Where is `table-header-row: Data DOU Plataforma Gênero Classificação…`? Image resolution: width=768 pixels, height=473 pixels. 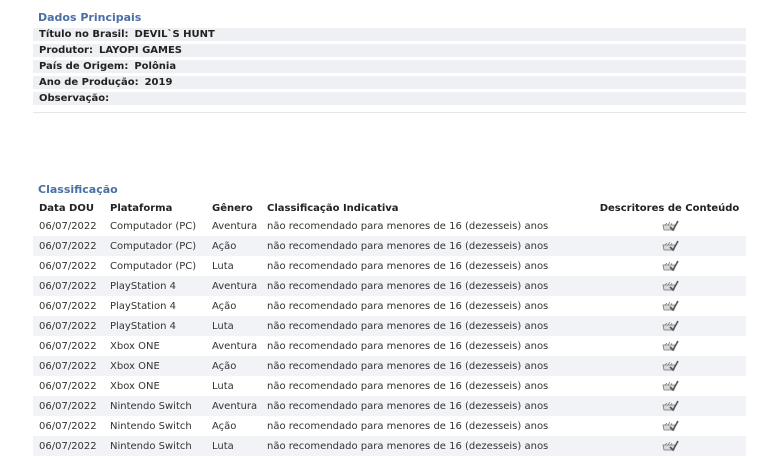 table-header-row: Data DOU Plataforma Gênero Classificação… is located at coordinates (389, 208).